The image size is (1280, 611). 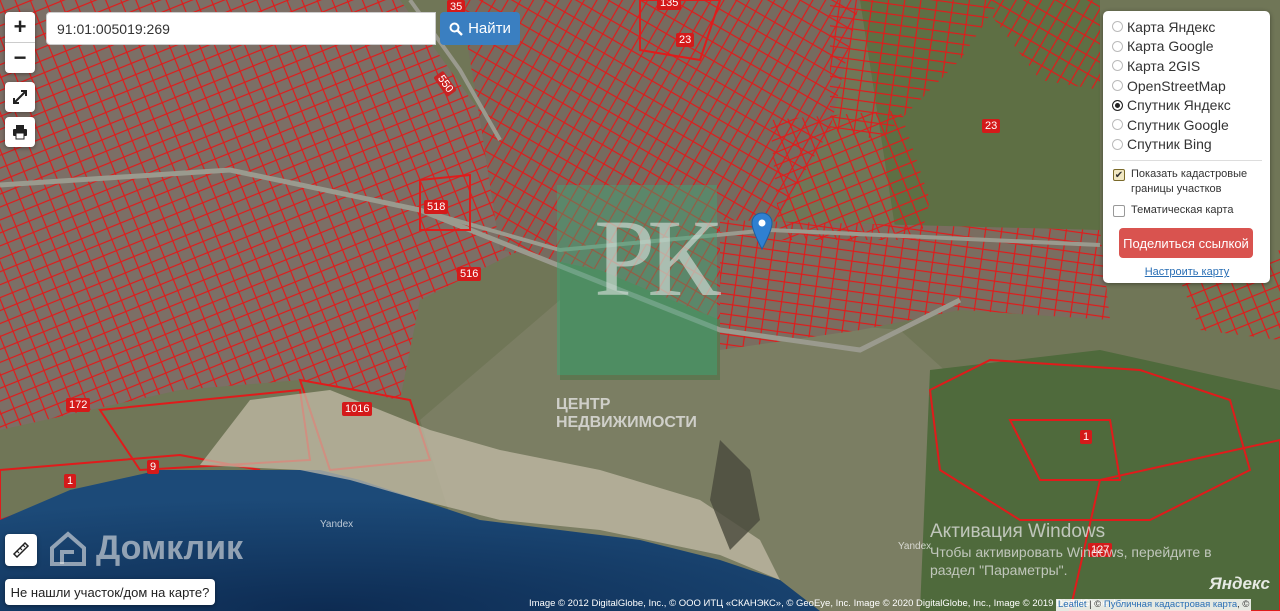 What do you see at coordinates (456, 29) in the screenshot?
I see `search-icon` at bounding box center [456, 29].